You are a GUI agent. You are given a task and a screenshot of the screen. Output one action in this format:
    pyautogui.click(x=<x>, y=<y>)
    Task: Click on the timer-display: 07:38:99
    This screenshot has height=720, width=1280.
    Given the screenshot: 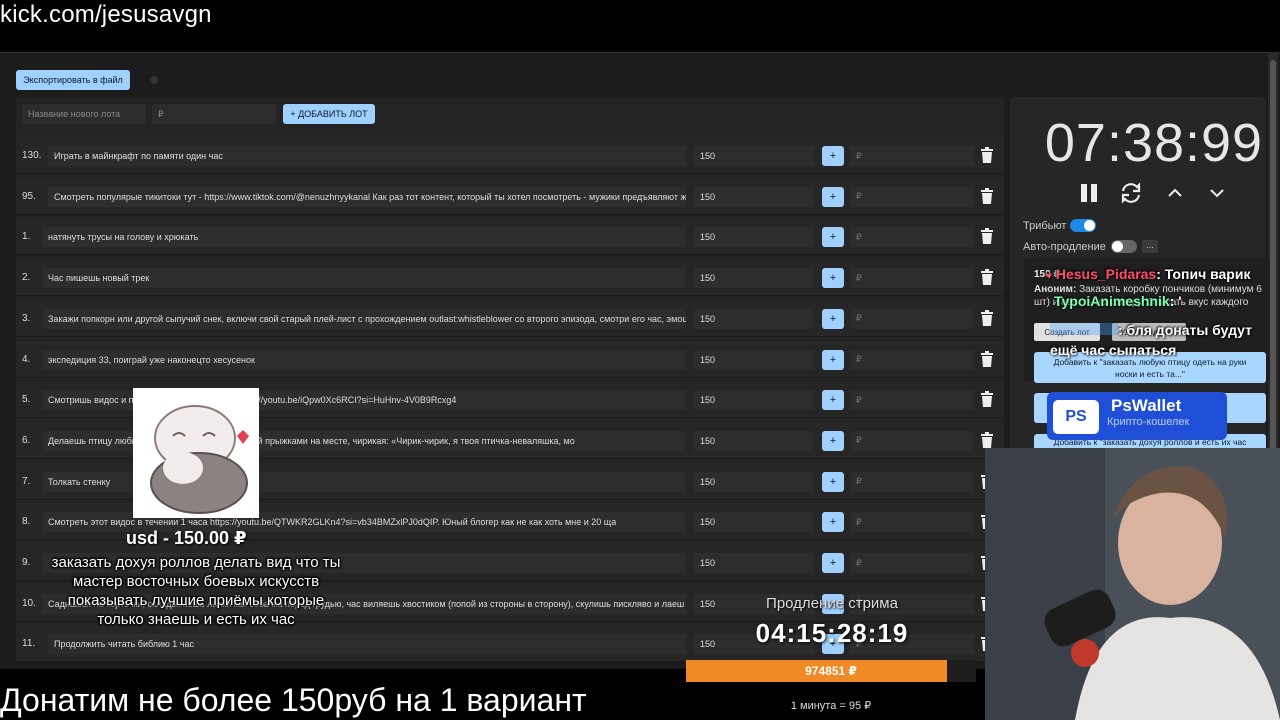 What is the action you would take?
    pyautogui.click(x=1154, y=143)
    